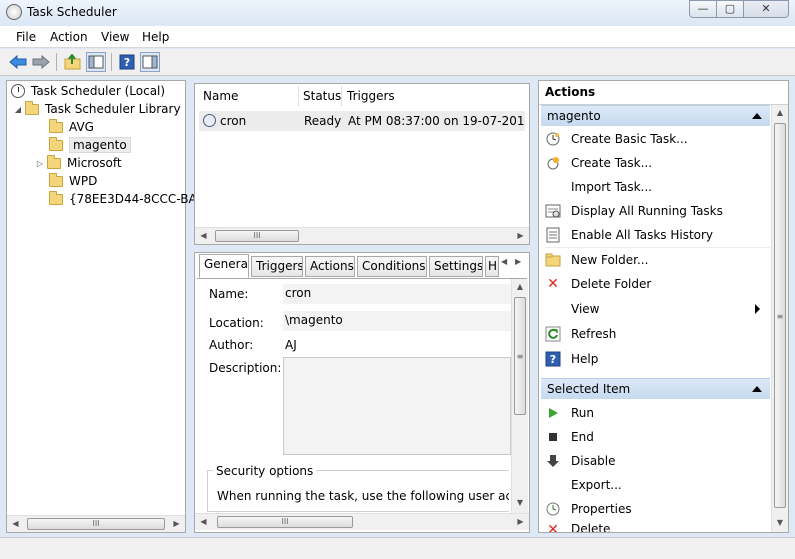 The width and height of the screenshot is (795, 559). What do you see at coordinates (397, 406) in the screenshot?
I see `description-field` at bounding box center [397, 406].